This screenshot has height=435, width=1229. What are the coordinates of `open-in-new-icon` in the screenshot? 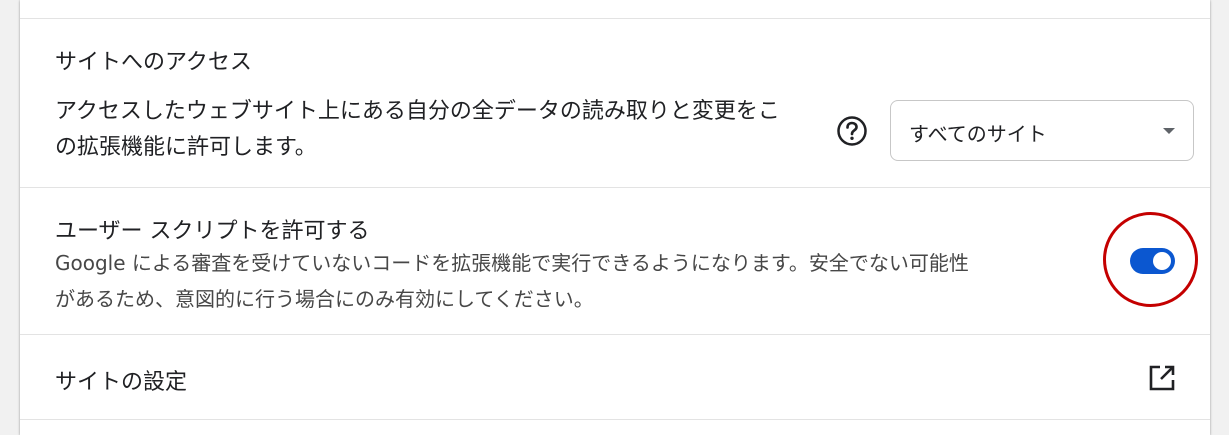 It's located at (1162, 378).